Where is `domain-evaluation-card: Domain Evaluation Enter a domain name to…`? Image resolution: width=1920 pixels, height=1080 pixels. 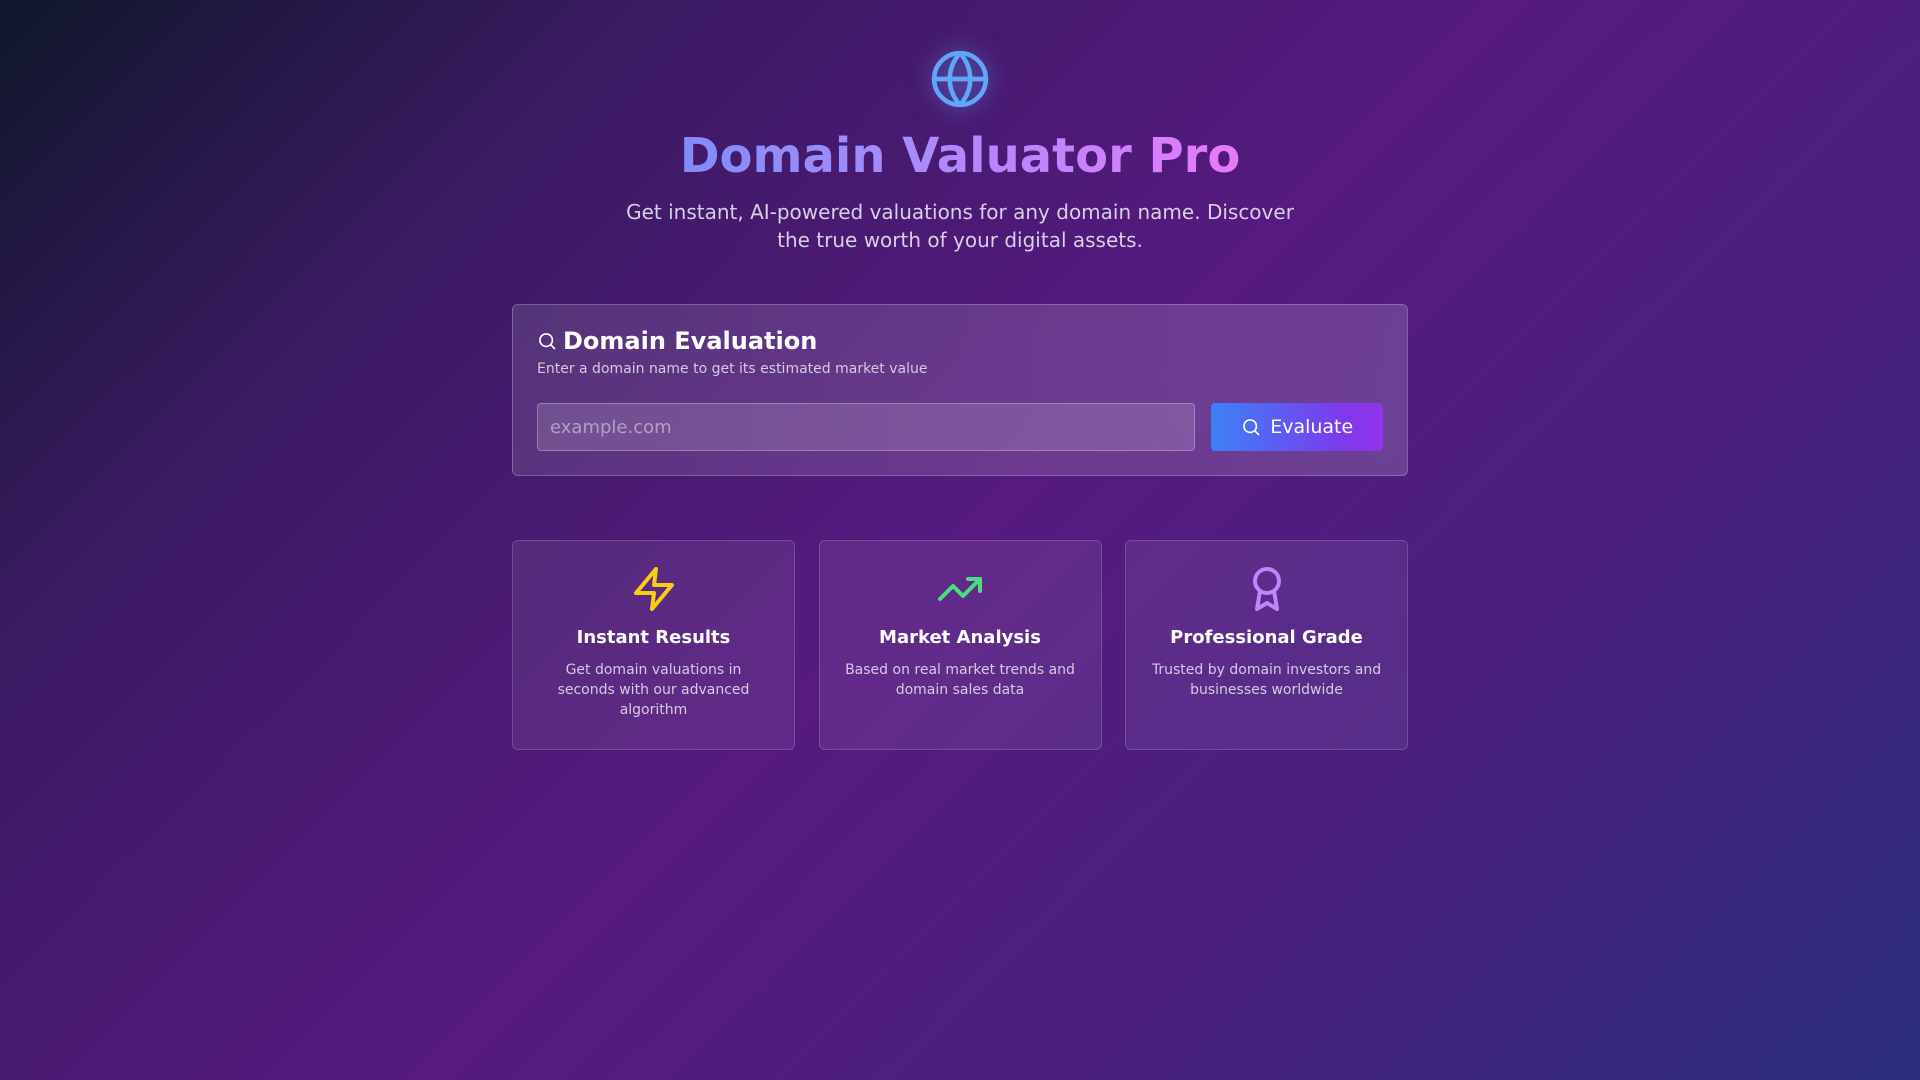 domain-evaluation-card: Domain Evaluation Enter a domain name to… is located at coordinates (960, 390).